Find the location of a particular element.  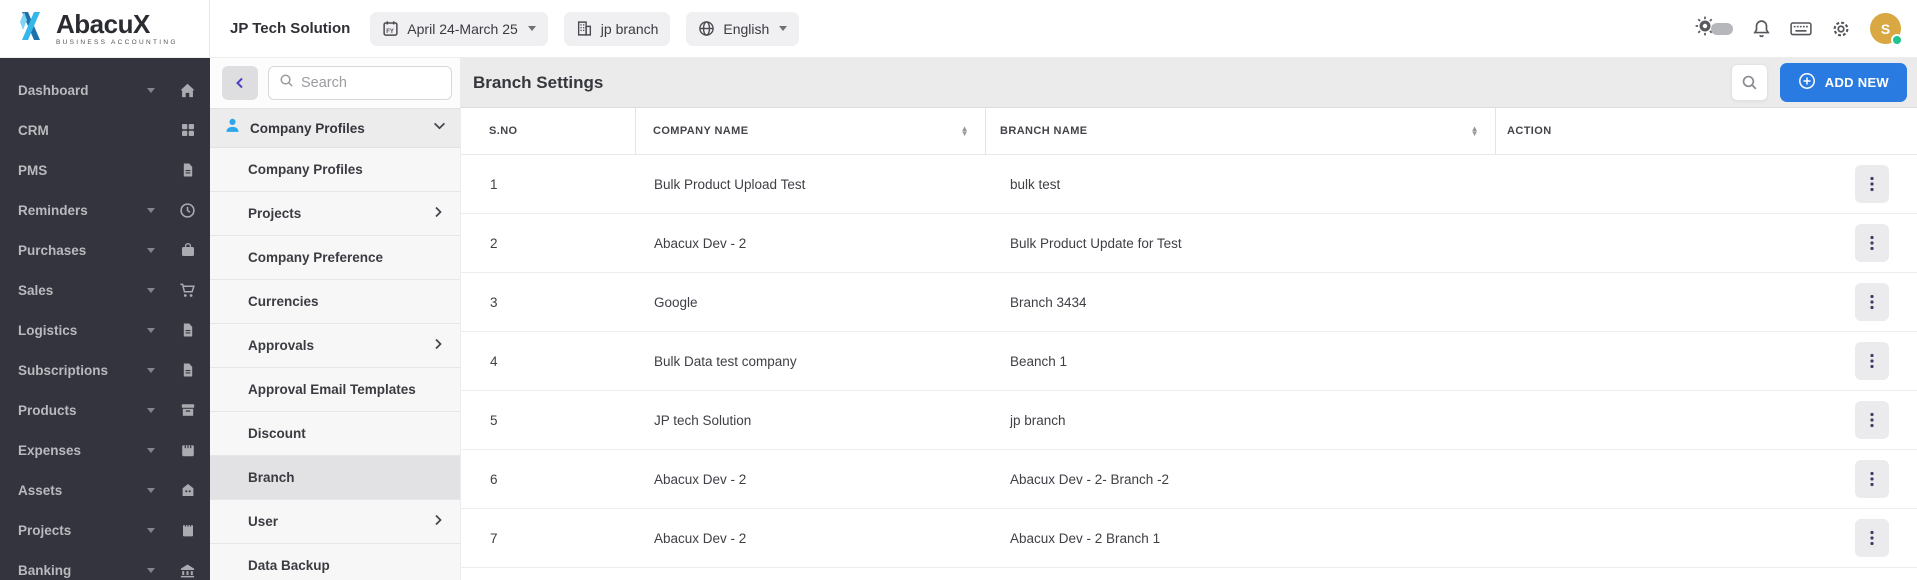

submenu-search-input is located at coordinates (371, 83).